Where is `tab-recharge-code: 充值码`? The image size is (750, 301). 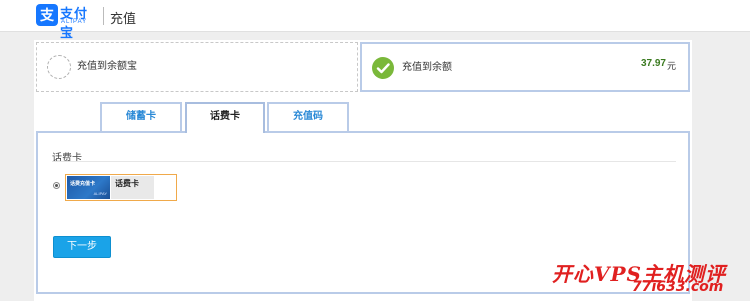 tab-recharge-code: 充值码 is located at coordinates (308, 116).